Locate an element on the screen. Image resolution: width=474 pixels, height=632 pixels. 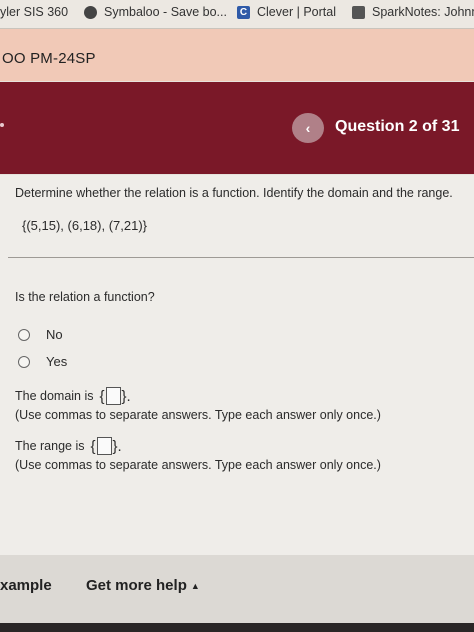
range-open-brace: { is located at coordinates (93, 446).